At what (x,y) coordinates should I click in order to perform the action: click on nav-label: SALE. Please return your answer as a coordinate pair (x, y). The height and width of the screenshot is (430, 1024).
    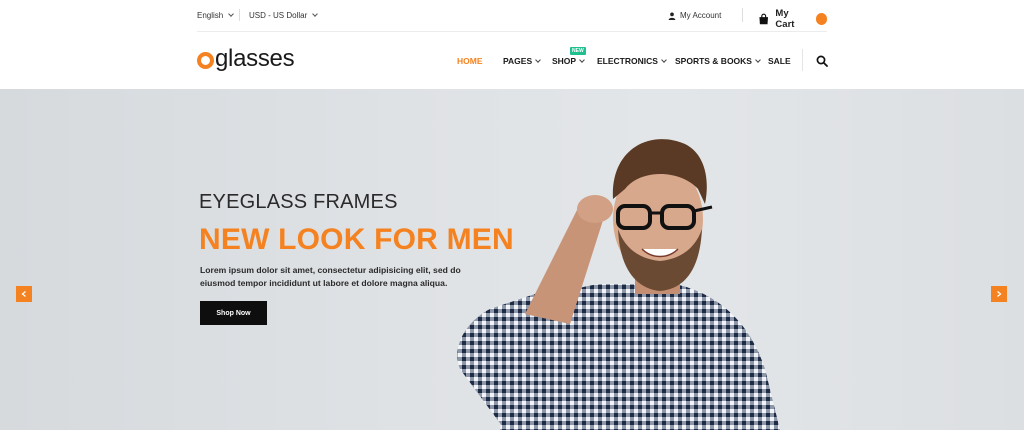
    Looking at the image, I should click on (779, 61).